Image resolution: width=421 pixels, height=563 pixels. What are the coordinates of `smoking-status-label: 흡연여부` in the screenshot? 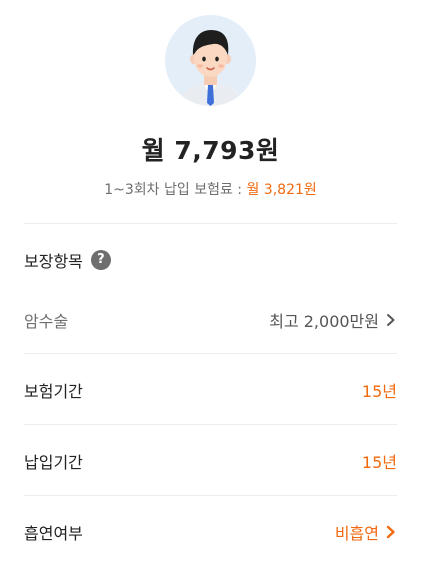 It's located at (53, 533).